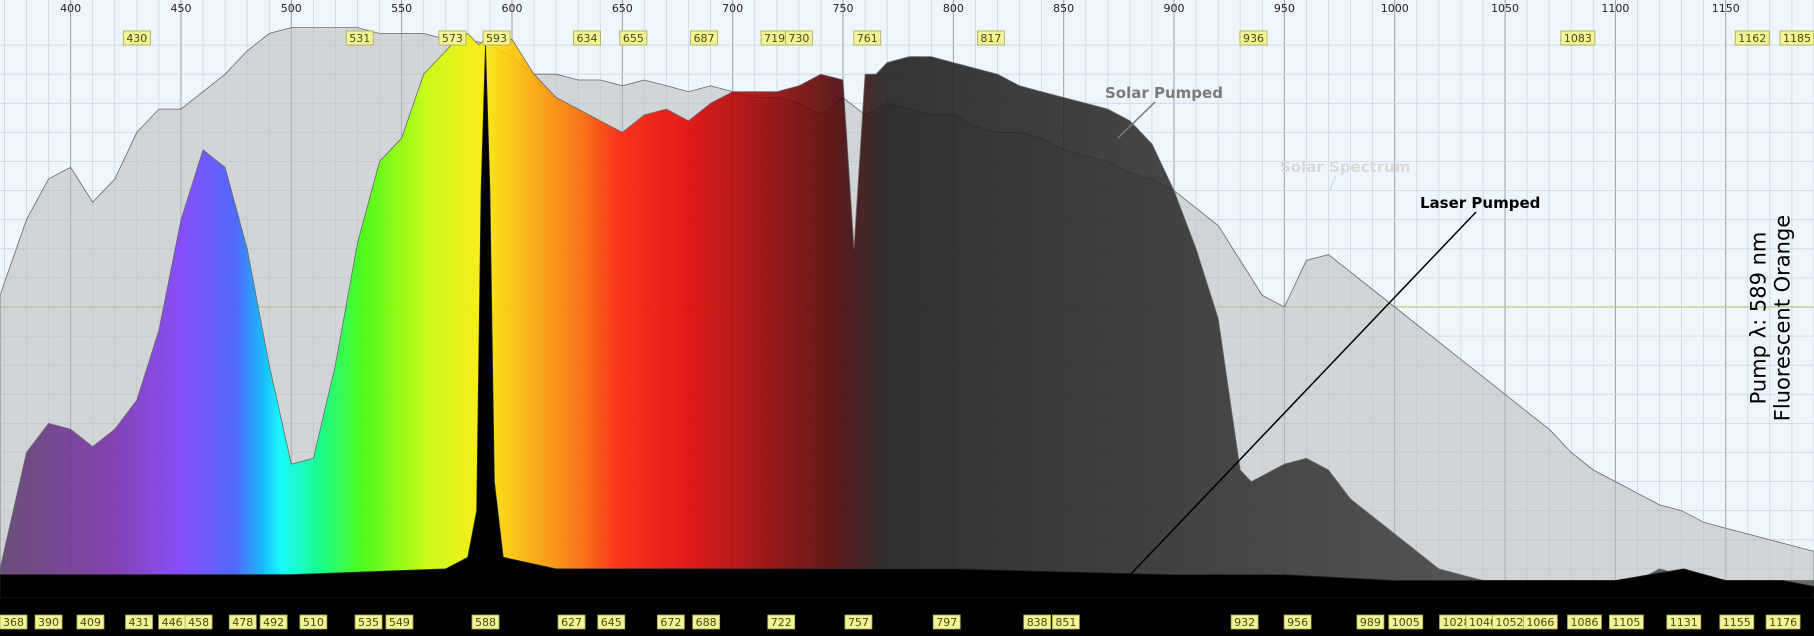 The height and width of the screenshot is (636, 1814). I want to click on x-tick-label: 550, so click(401, 8).